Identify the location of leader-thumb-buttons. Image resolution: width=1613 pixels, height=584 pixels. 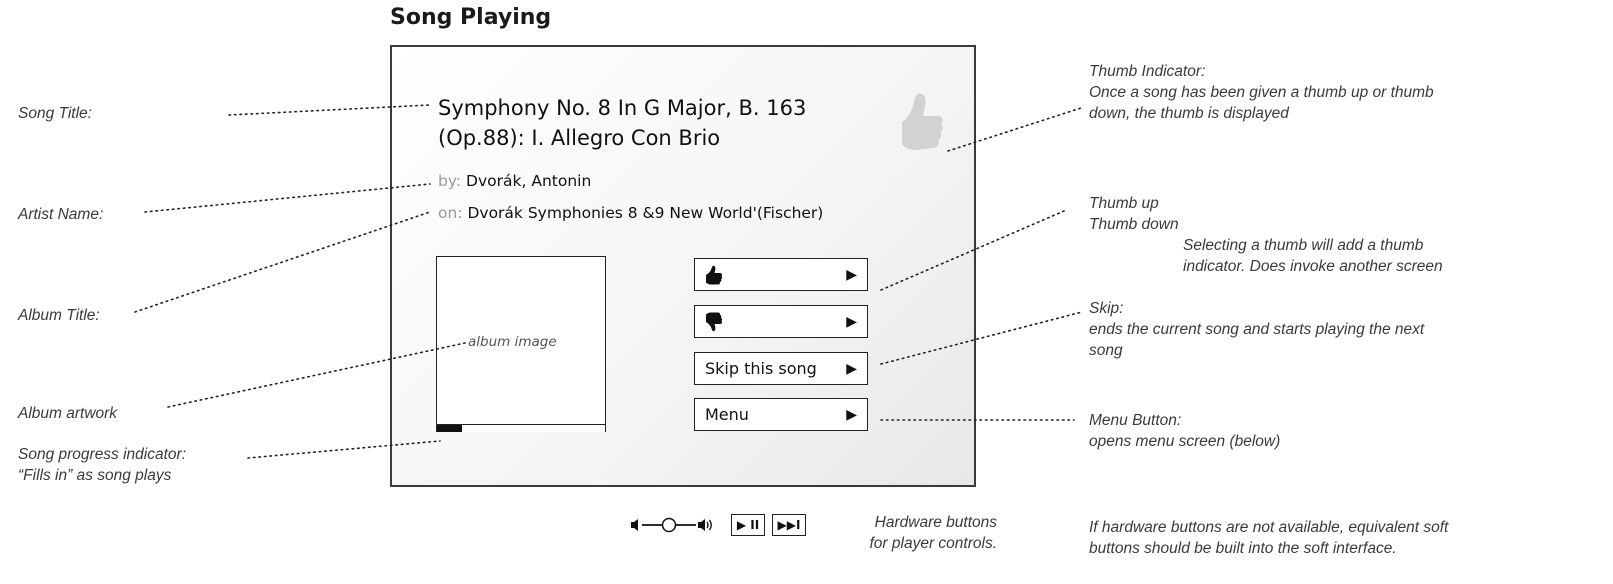
(972, 250).